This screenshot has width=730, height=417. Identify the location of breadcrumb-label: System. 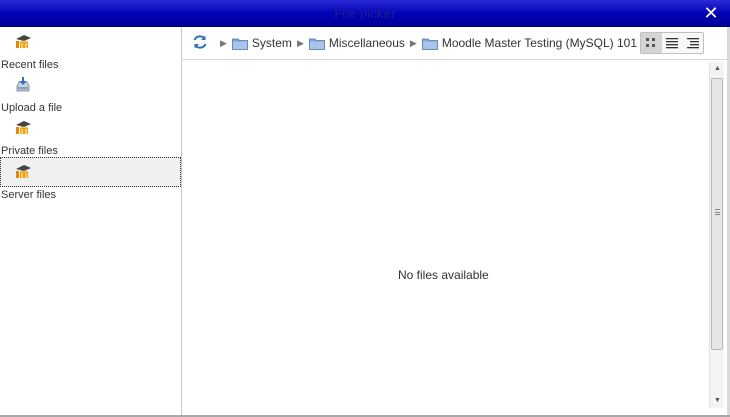
(271, 43).